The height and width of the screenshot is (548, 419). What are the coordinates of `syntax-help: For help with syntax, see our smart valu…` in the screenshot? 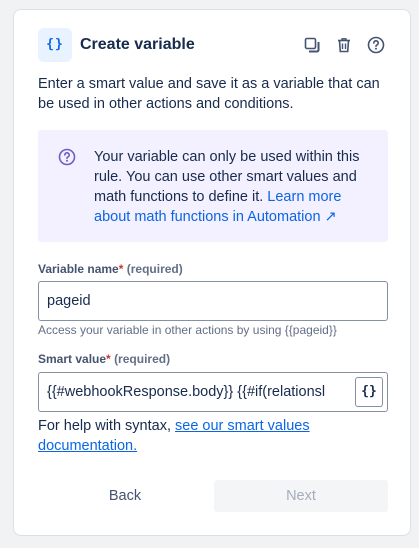 It's located at (213, 436).